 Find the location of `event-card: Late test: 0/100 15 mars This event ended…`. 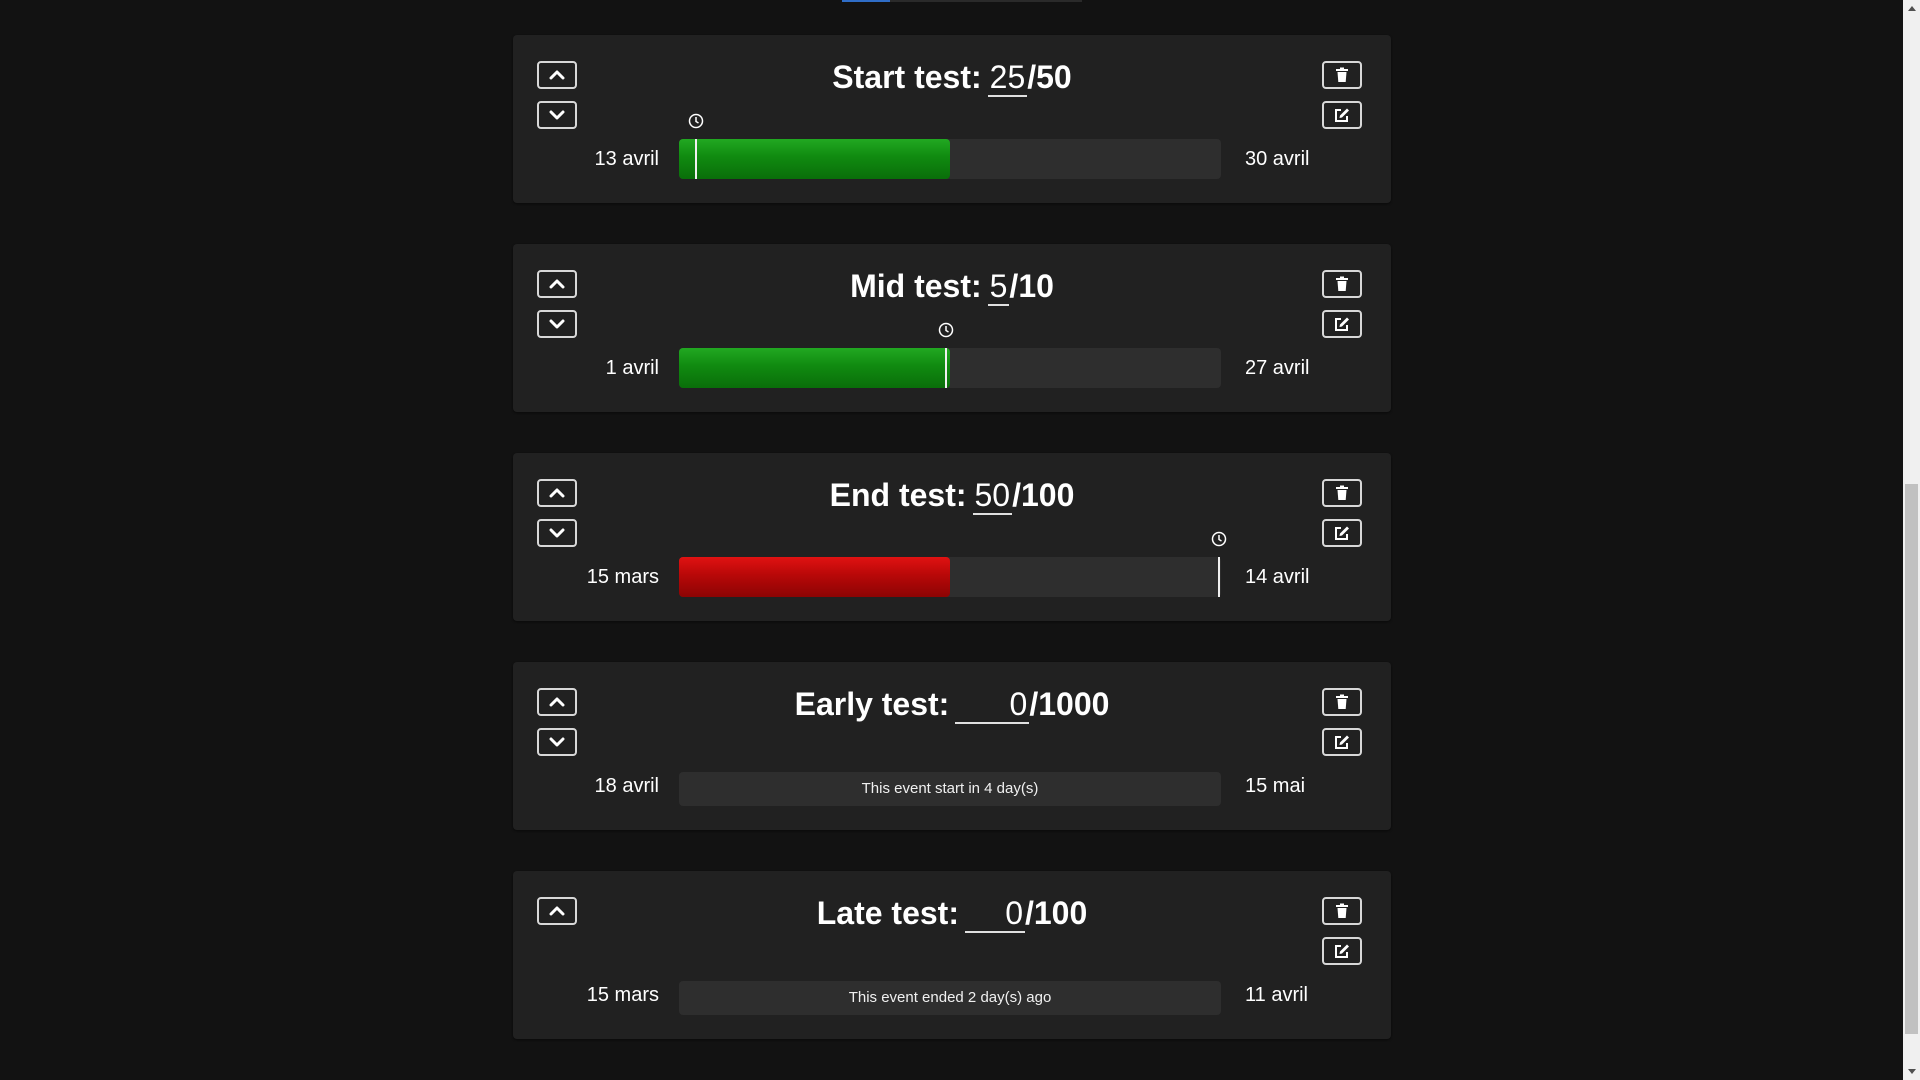

event-card: Late test: 0/100 15 mars This event ended… is located at coordinates (952, 955).